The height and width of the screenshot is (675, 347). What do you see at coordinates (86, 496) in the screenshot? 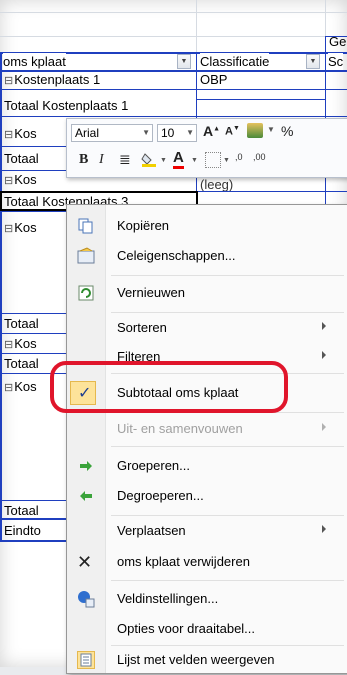
I see `ungroup-arrow-icon` at bounding box center [86, 496].